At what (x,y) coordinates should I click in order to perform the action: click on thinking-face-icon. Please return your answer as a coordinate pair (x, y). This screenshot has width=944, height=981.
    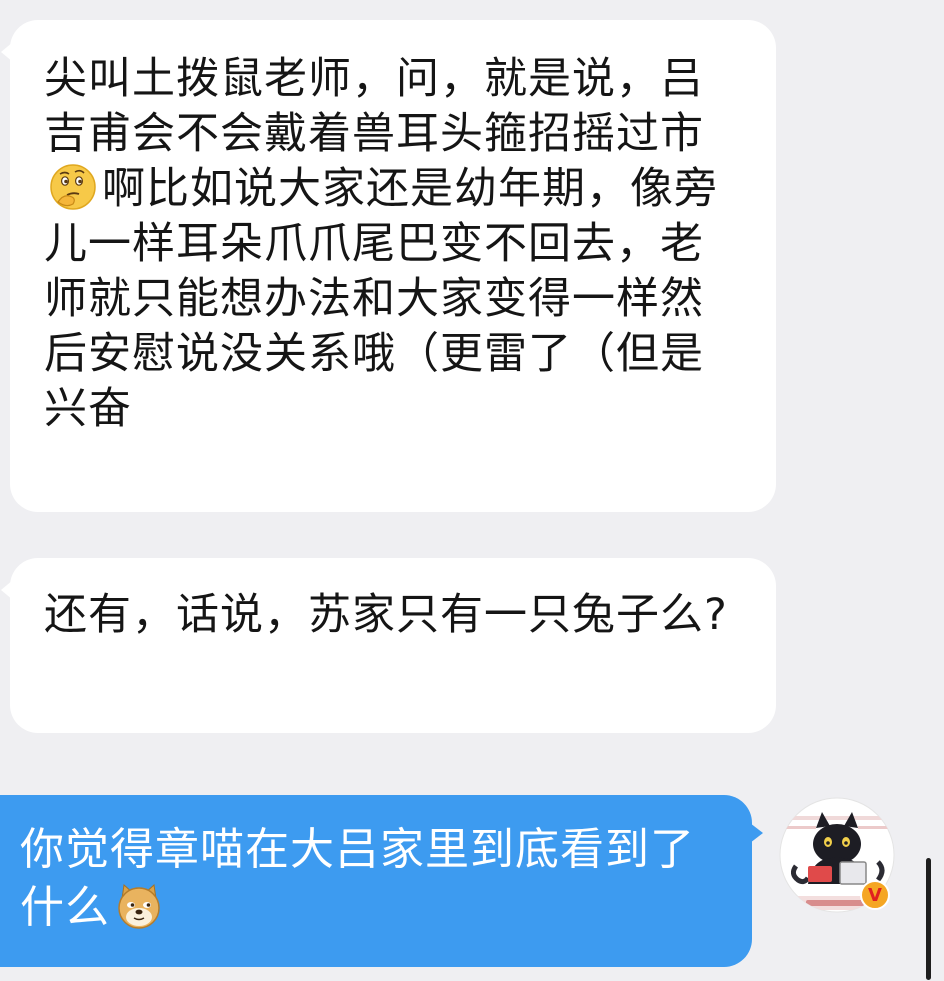
    Looking at the image, I should click on (73, 187).